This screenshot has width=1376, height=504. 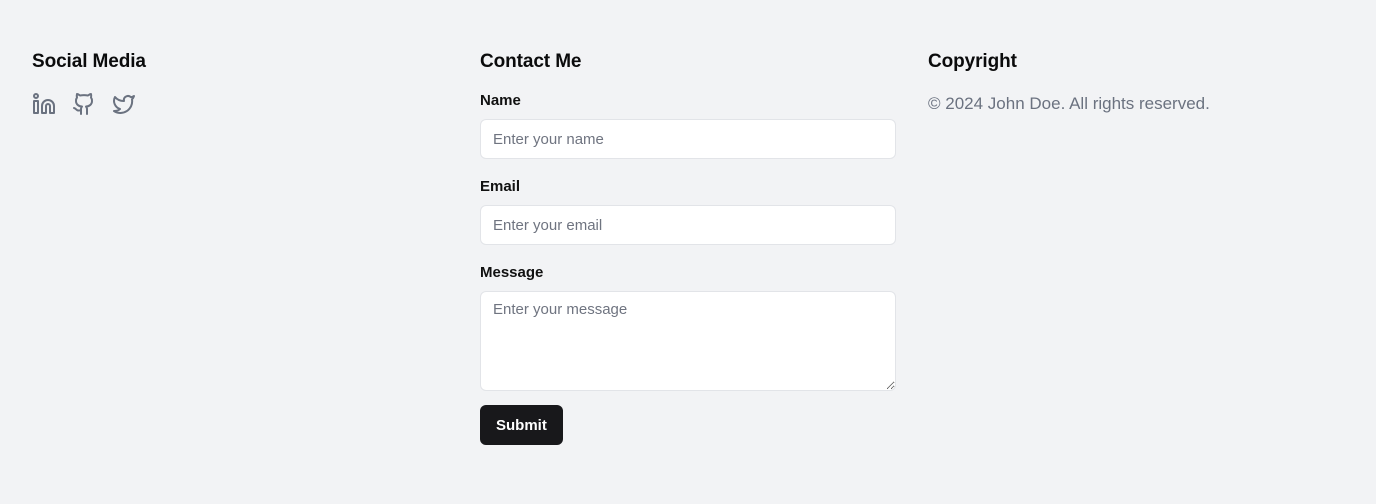 I want to click on twitter-icon, so click(x=124, y=104).